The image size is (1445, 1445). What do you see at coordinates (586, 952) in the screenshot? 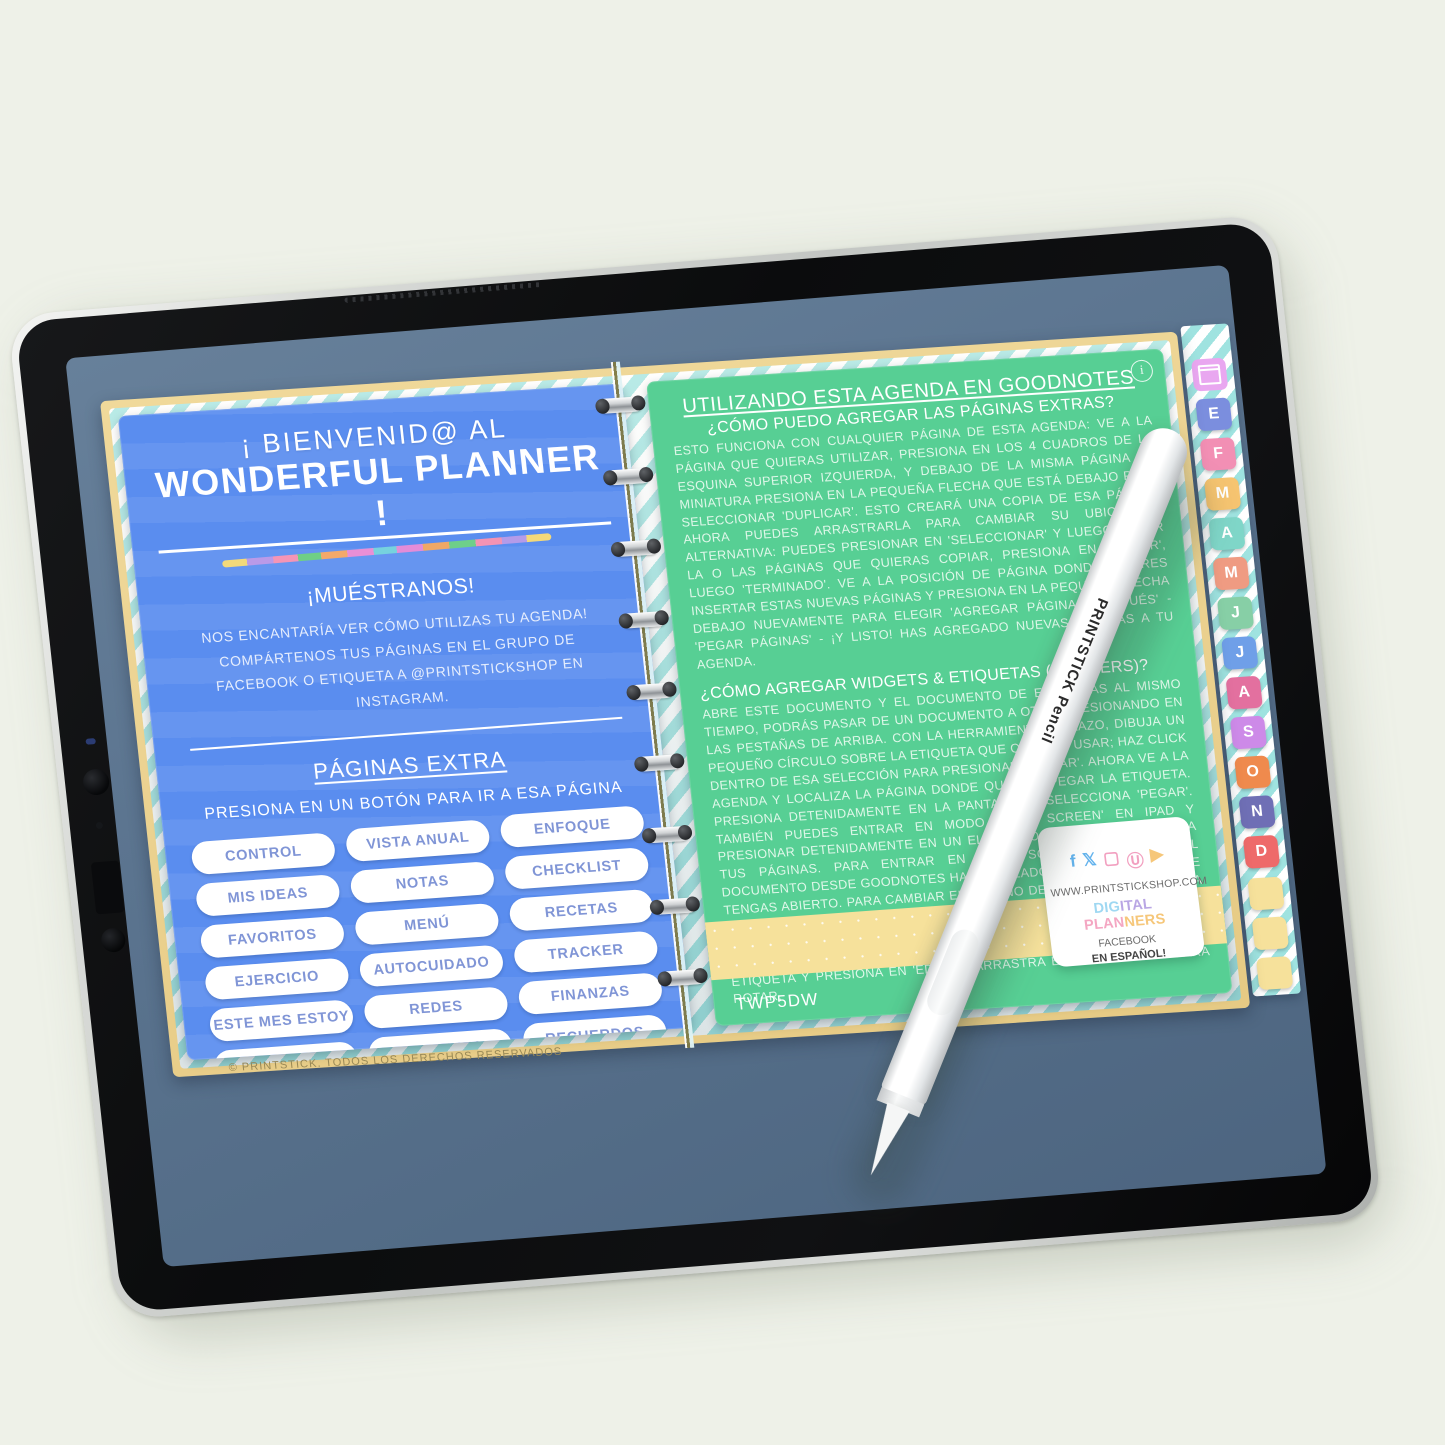
I see `page-button-tracker: TRACKER` at bounding box center [586, 952].